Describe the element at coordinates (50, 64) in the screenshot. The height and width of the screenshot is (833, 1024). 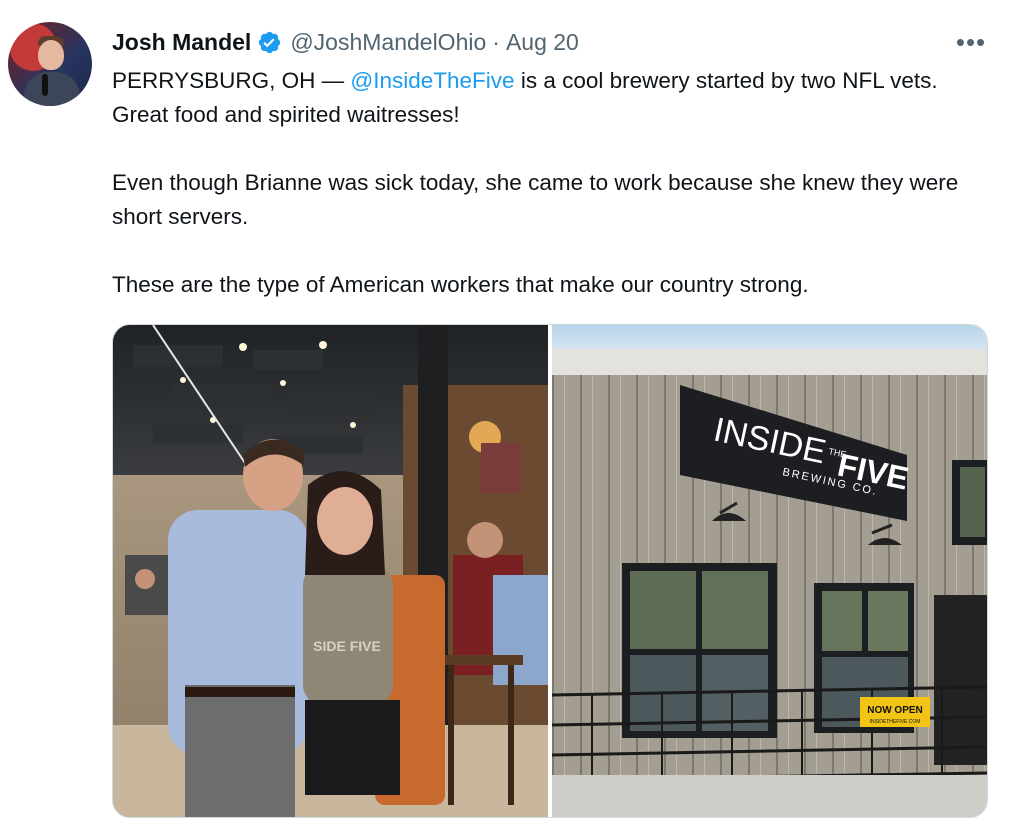
I see `author-avatar` at that location.